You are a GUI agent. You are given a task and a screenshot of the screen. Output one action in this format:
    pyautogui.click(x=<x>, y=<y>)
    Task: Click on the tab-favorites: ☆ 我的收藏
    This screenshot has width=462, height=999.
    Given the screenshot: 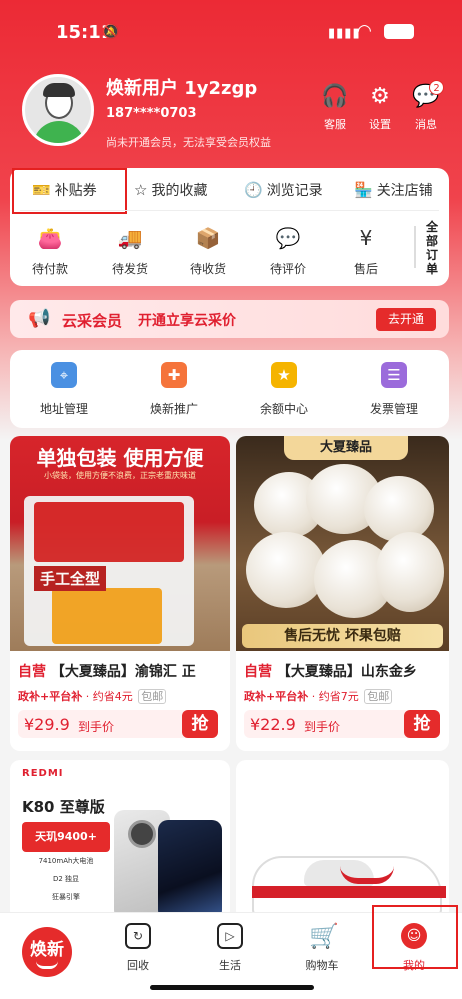 What is the action you would take?
    pyautogui.click(x=170, y=190)
    